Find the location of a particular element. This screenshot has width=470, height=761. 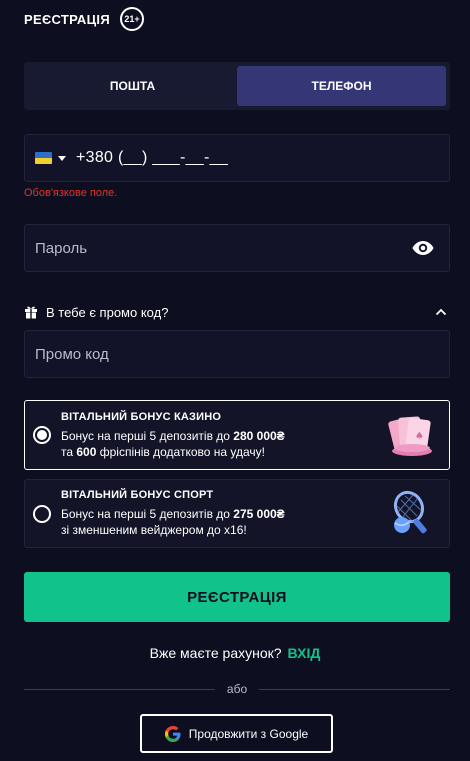

casino-cards-icon: ♠ is located at coordinates (410, 436).